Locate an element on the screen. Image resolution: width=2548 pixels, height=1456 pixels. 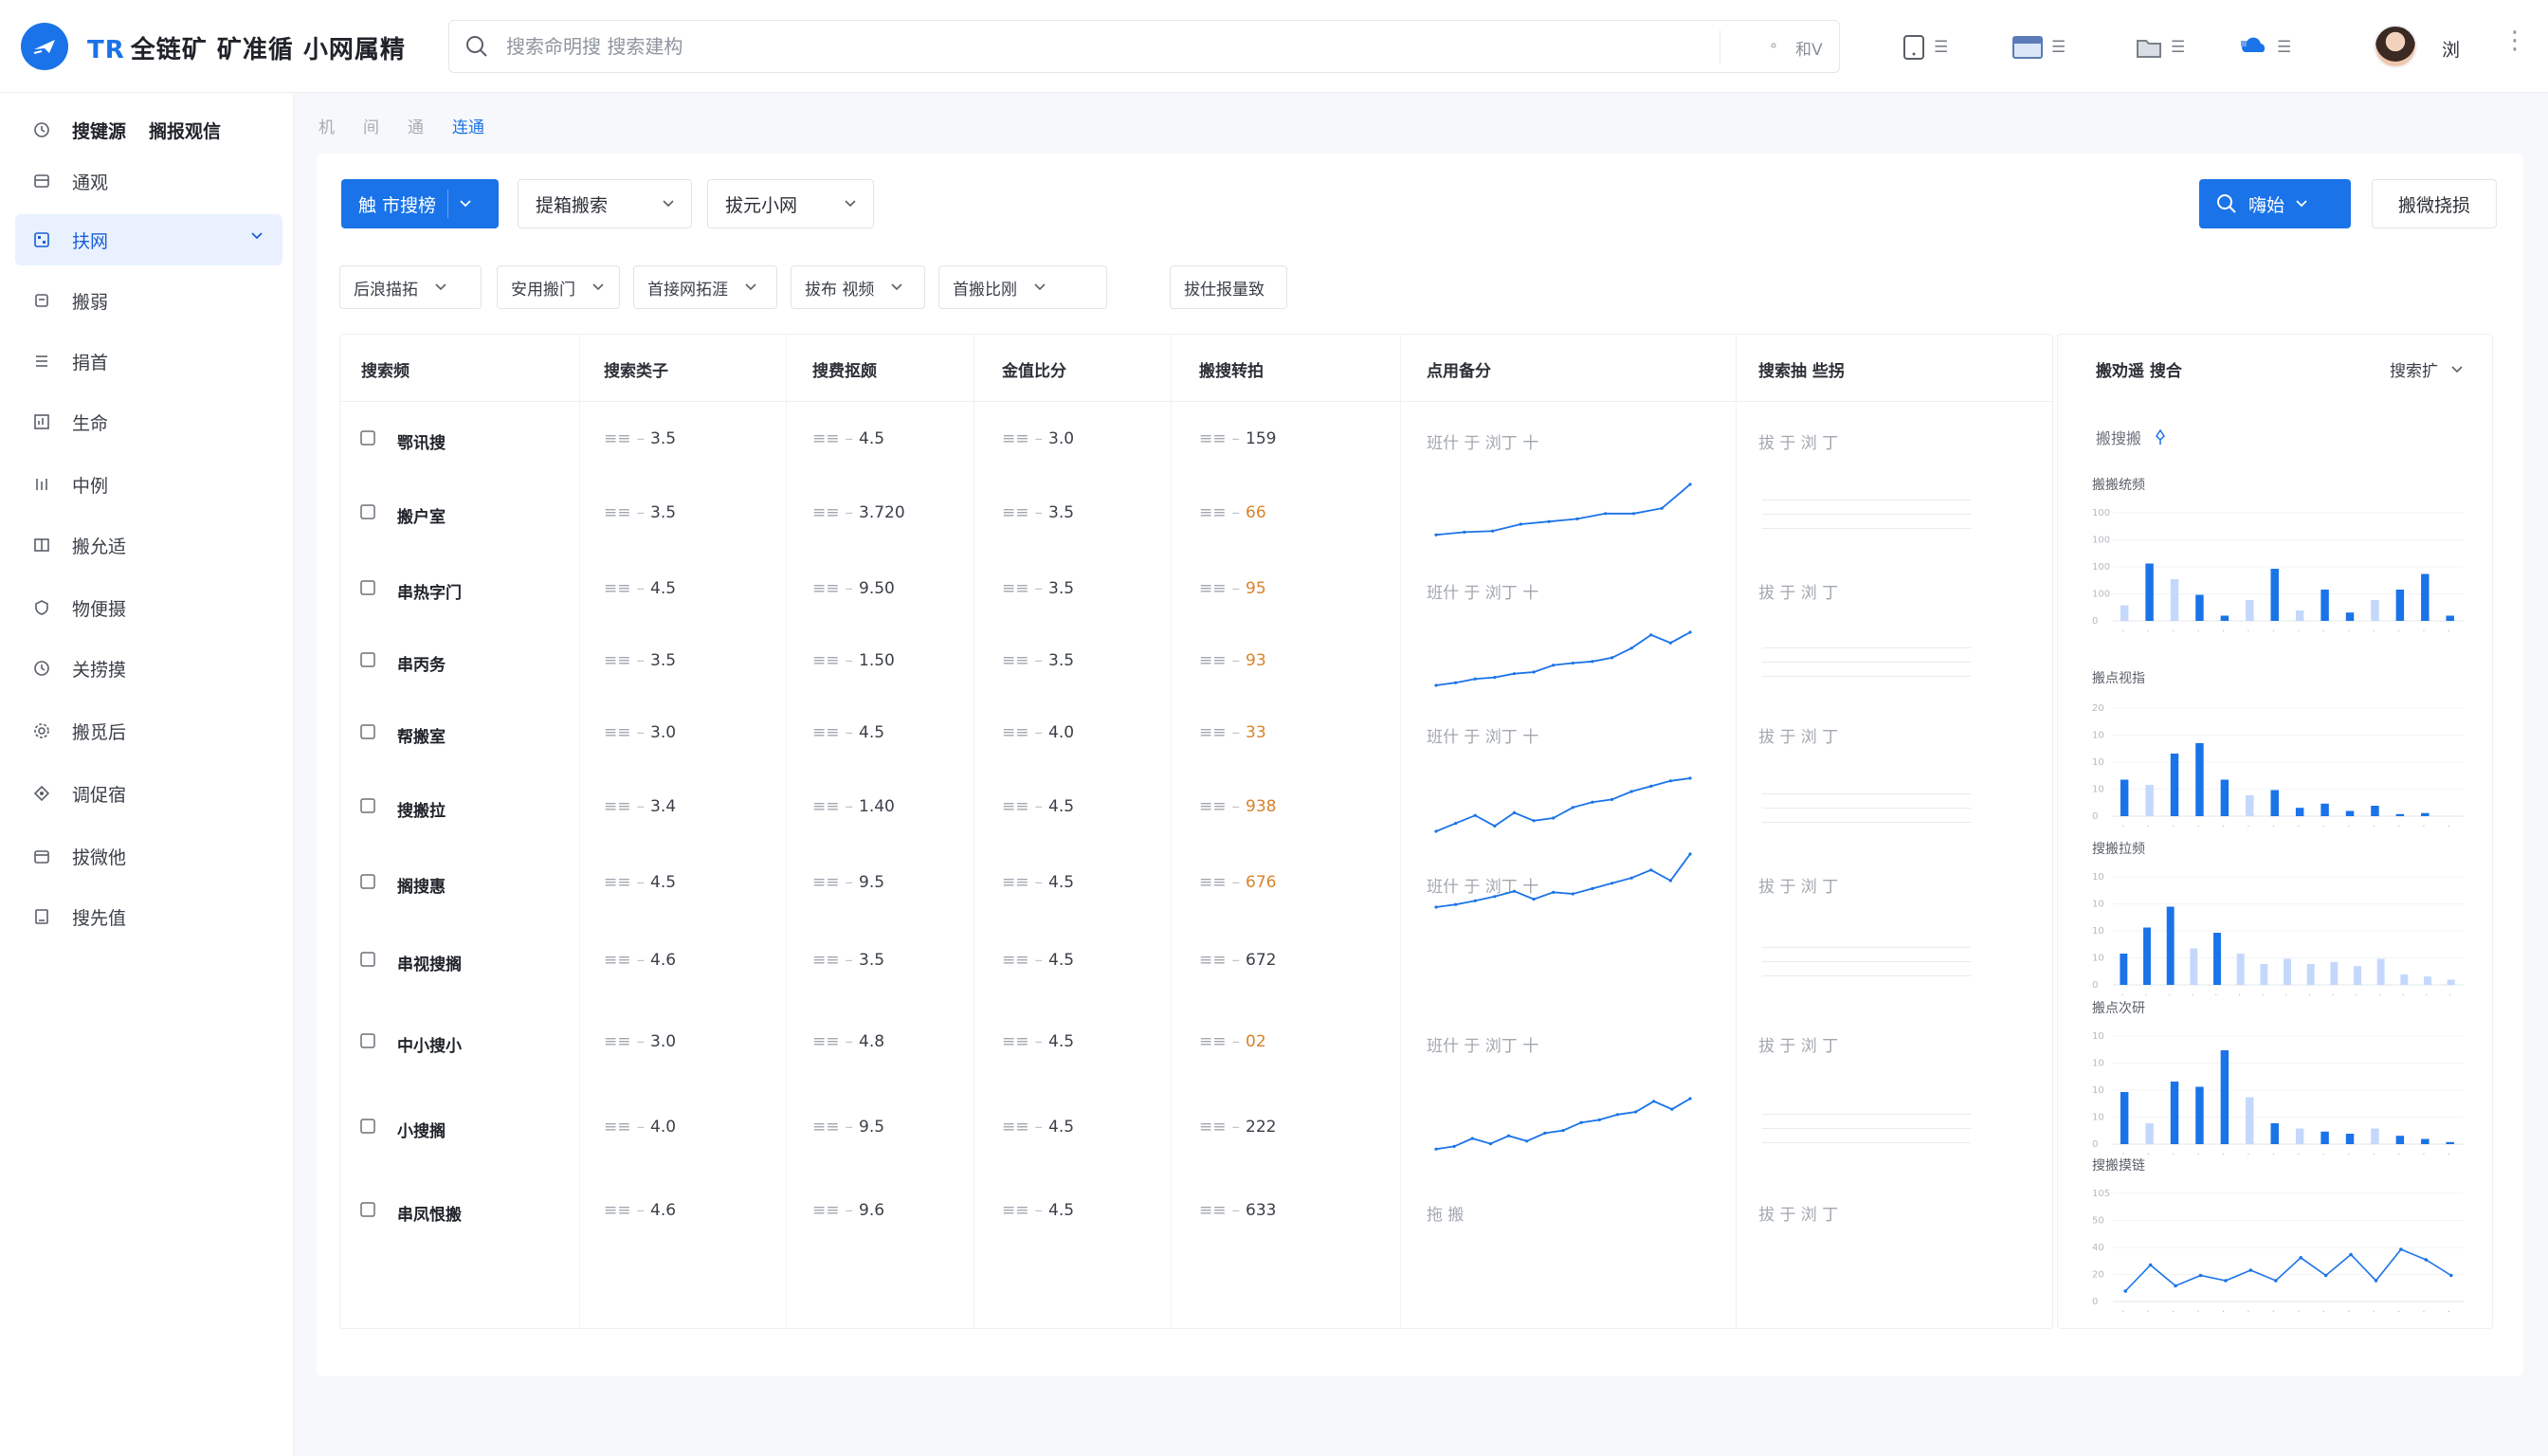
sidebar-item: 关捞摸 is located at coordinates (148, 668).